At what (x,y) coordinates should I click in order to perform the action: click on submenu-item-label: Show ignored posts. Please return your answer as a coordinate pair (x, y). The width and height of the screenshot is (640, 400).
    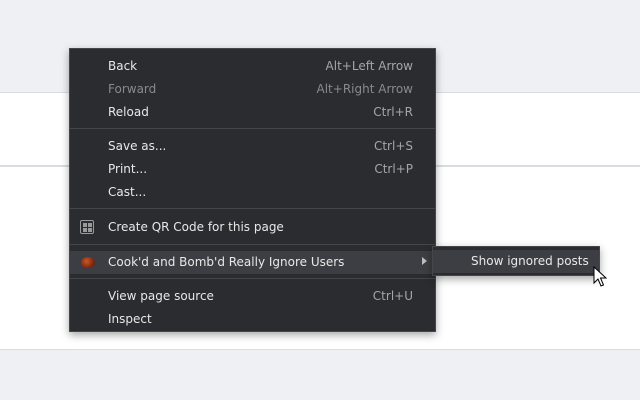
    Looking at the image, I should click on (530, 261).